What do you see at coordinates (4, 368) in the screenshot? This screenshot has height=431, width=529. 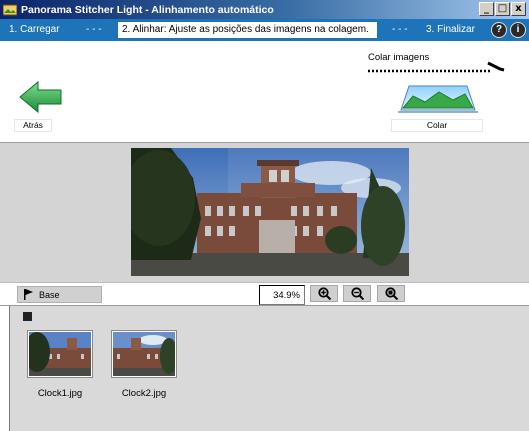 I see `thumbnail-panel-margin` at bounding box center [4, 368].